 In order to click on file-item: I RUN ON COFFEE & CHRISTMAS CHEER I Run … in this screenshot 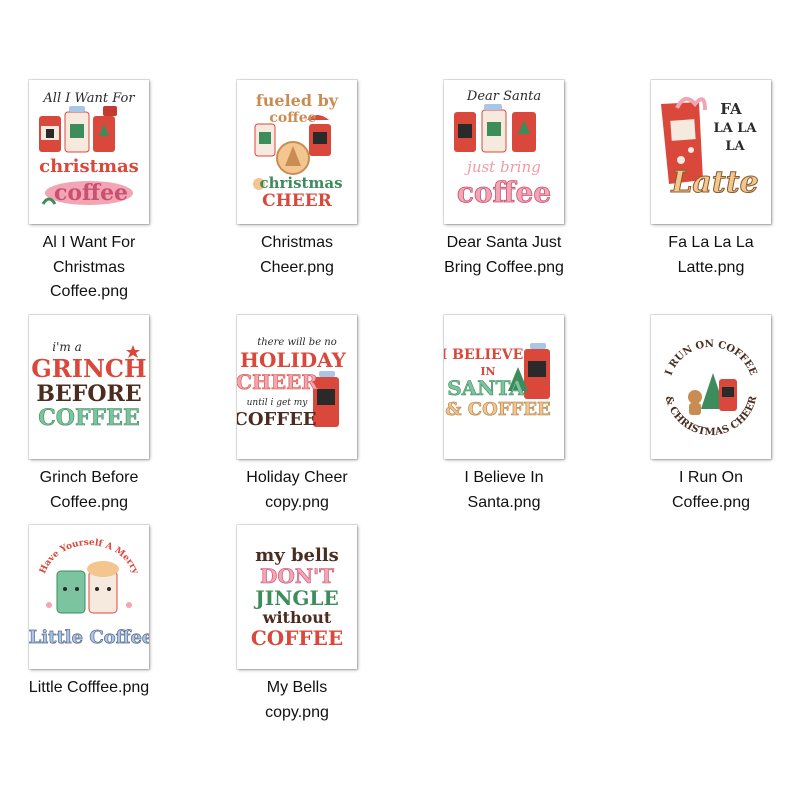, I will do `click(711, 430)`.